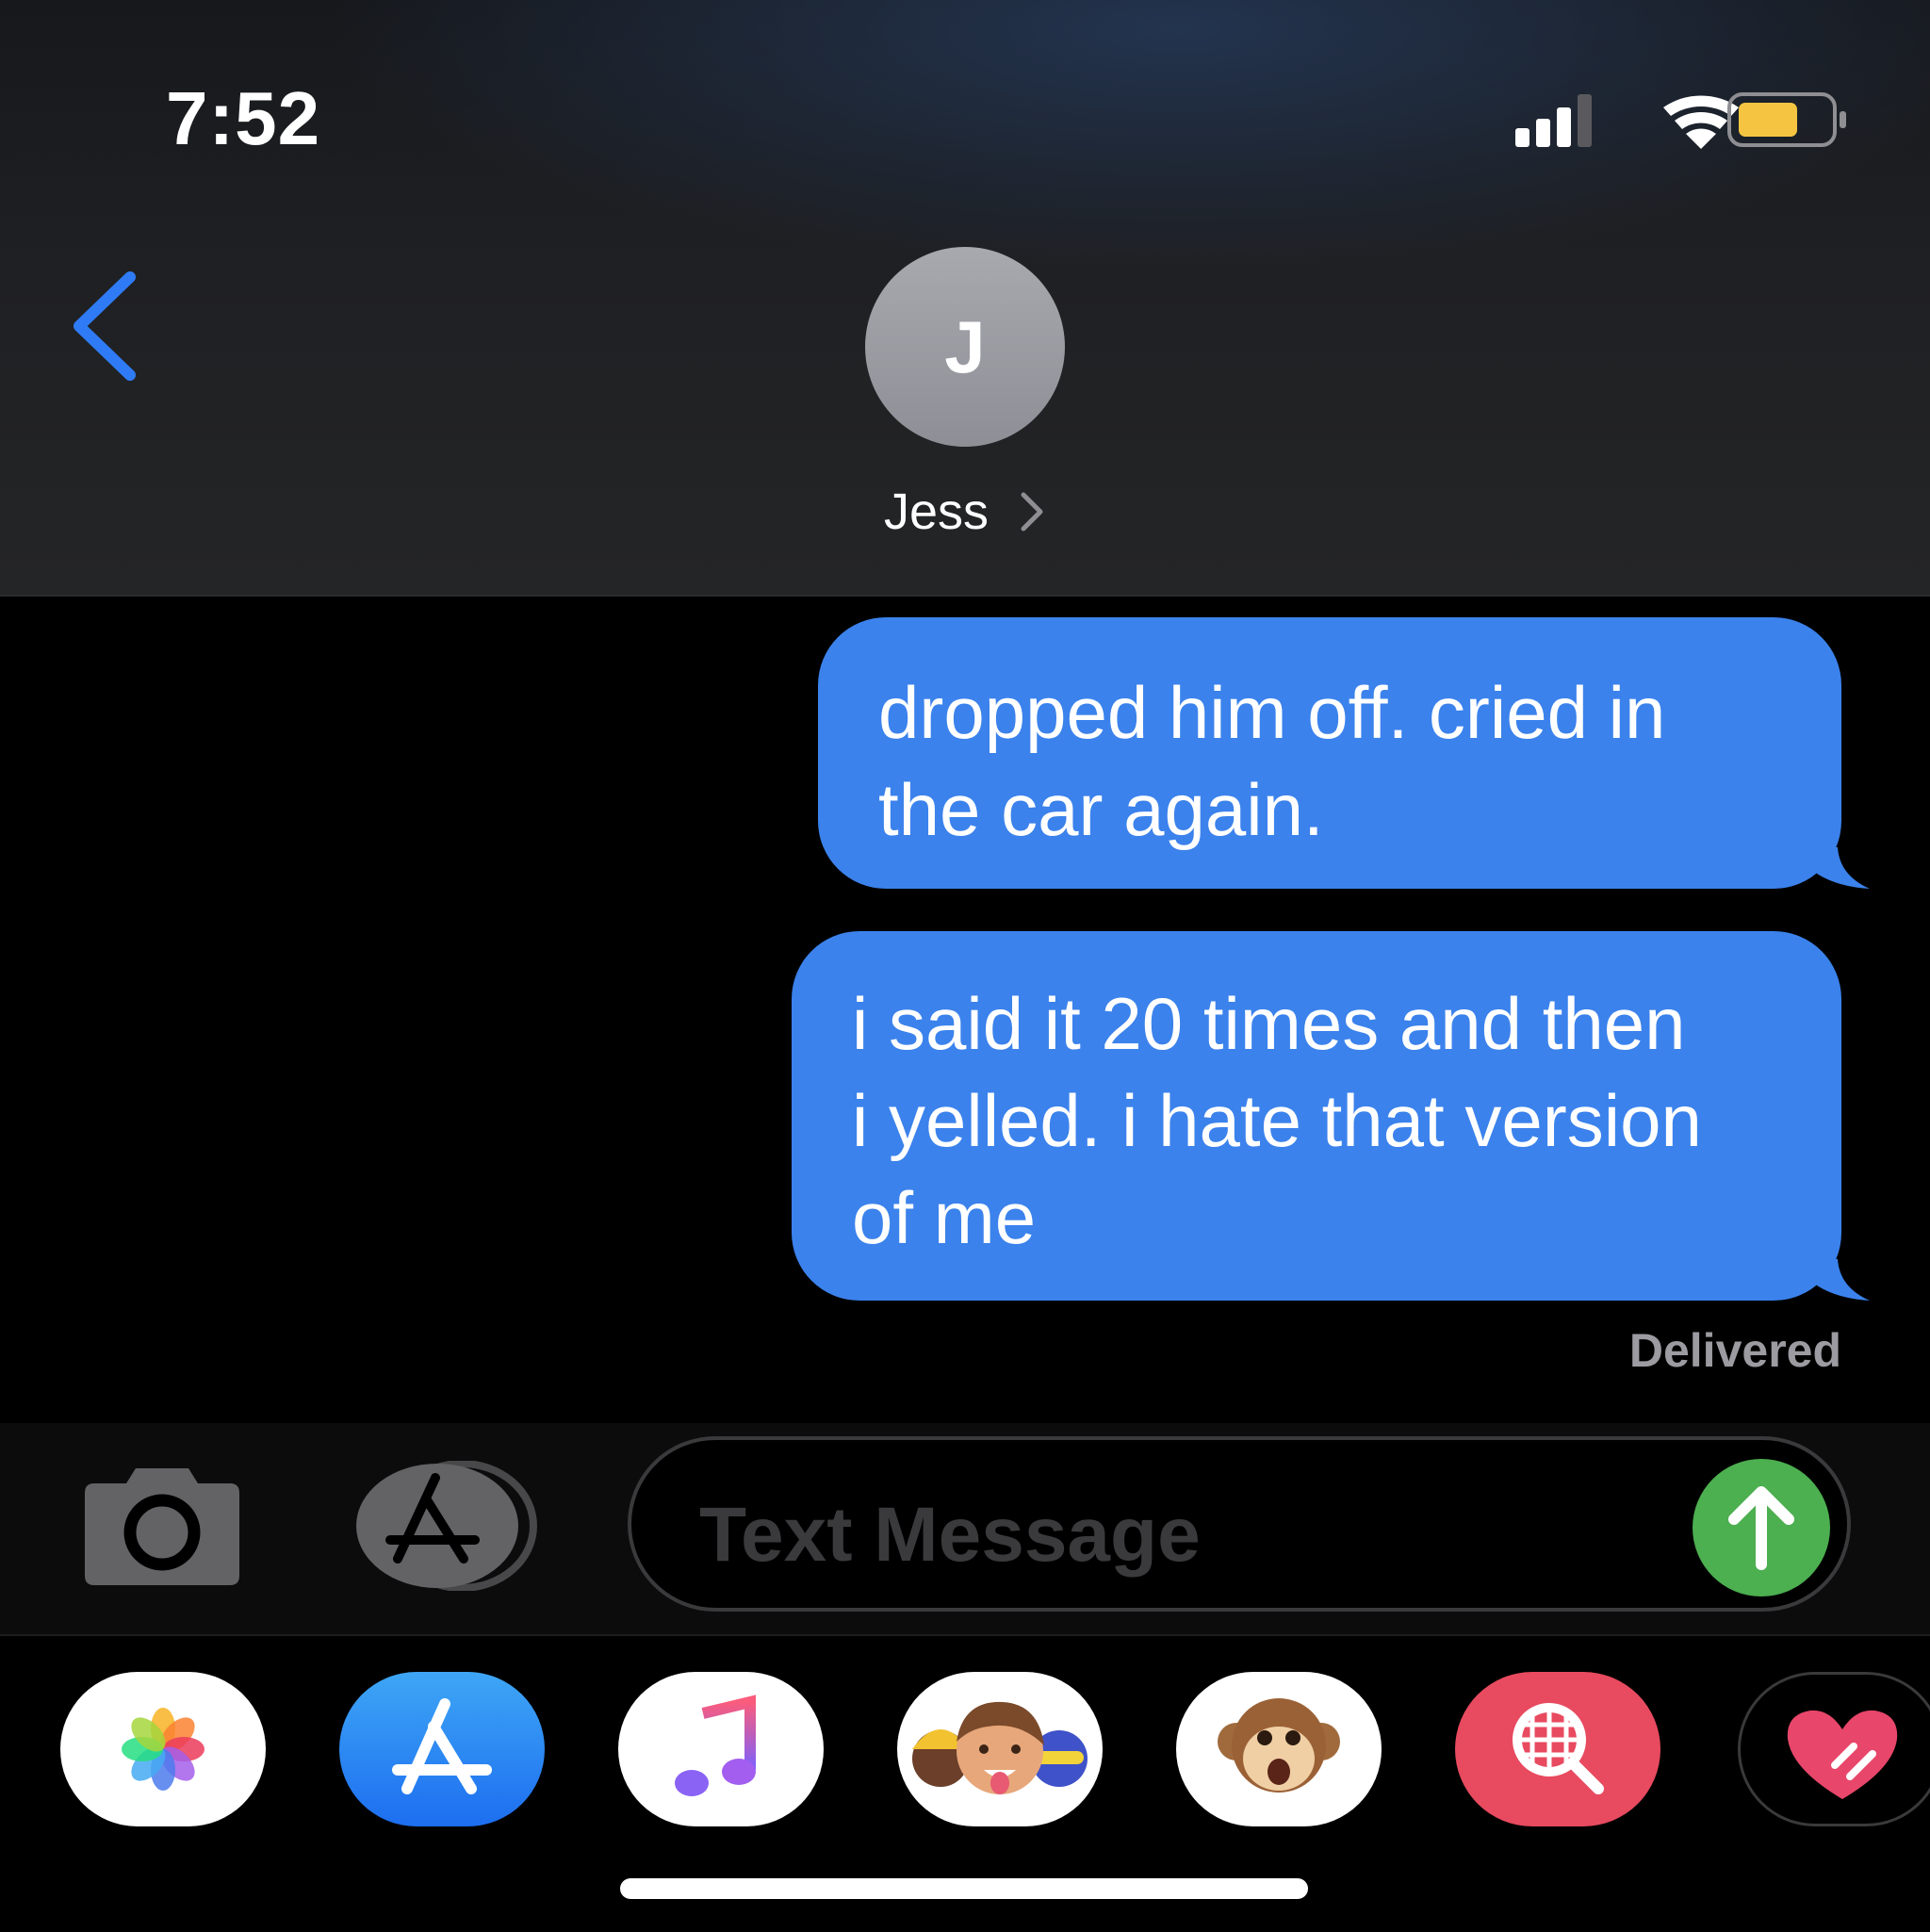 The height and width of the screenshot is (1932, 1930). Describe the element at coordinates (1269, 1023) in the screenshot. I see `message-line: i said it 20 times and then` at that location.